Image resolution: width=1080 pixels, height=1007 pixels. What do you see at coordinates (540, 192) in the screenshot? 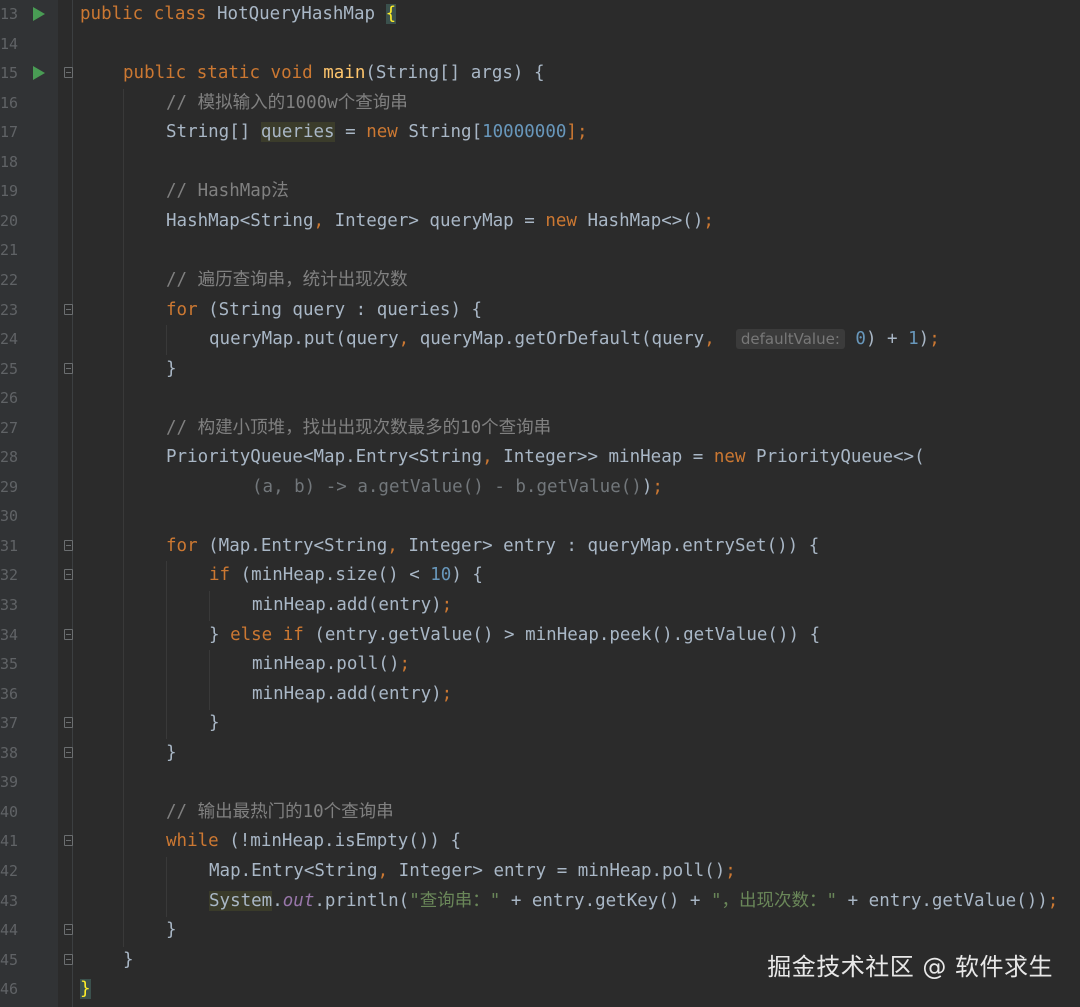
I see `code-line: 19 // HashMap法` at bounding box center [540, 192].